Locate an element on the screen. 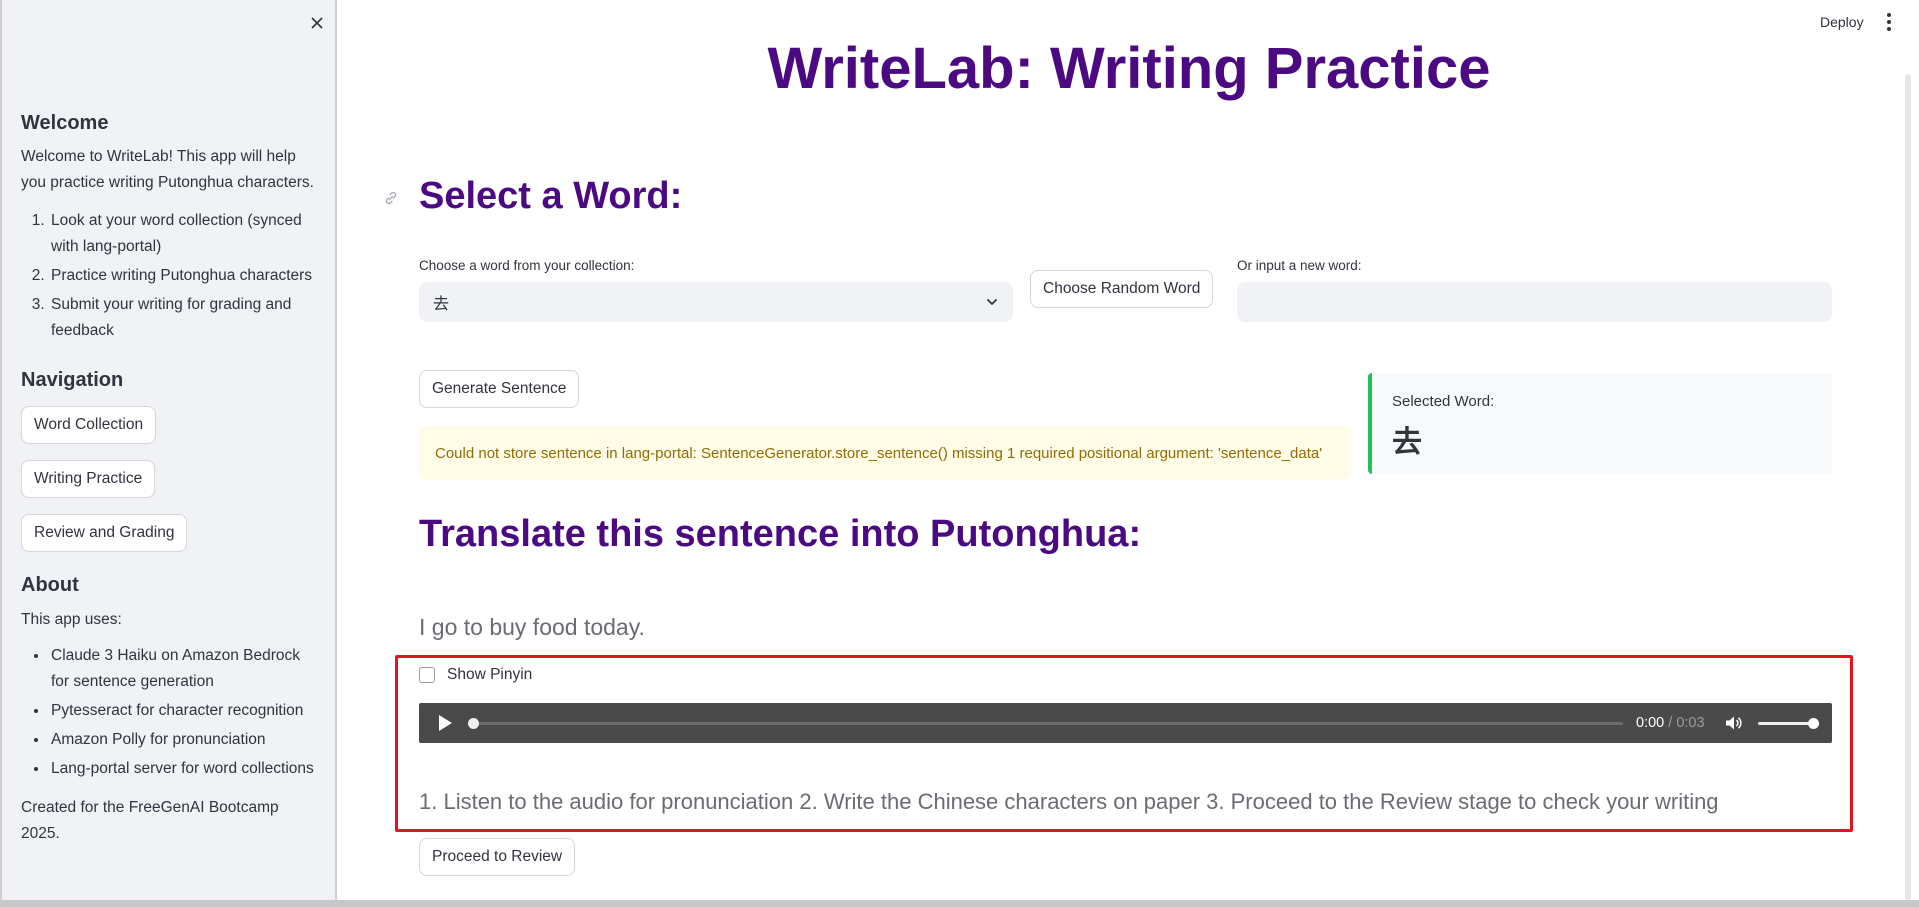 The image size is (1919, 907). selected-word-metric: Selected Word: 去 is located at coordinates (1600, 423).